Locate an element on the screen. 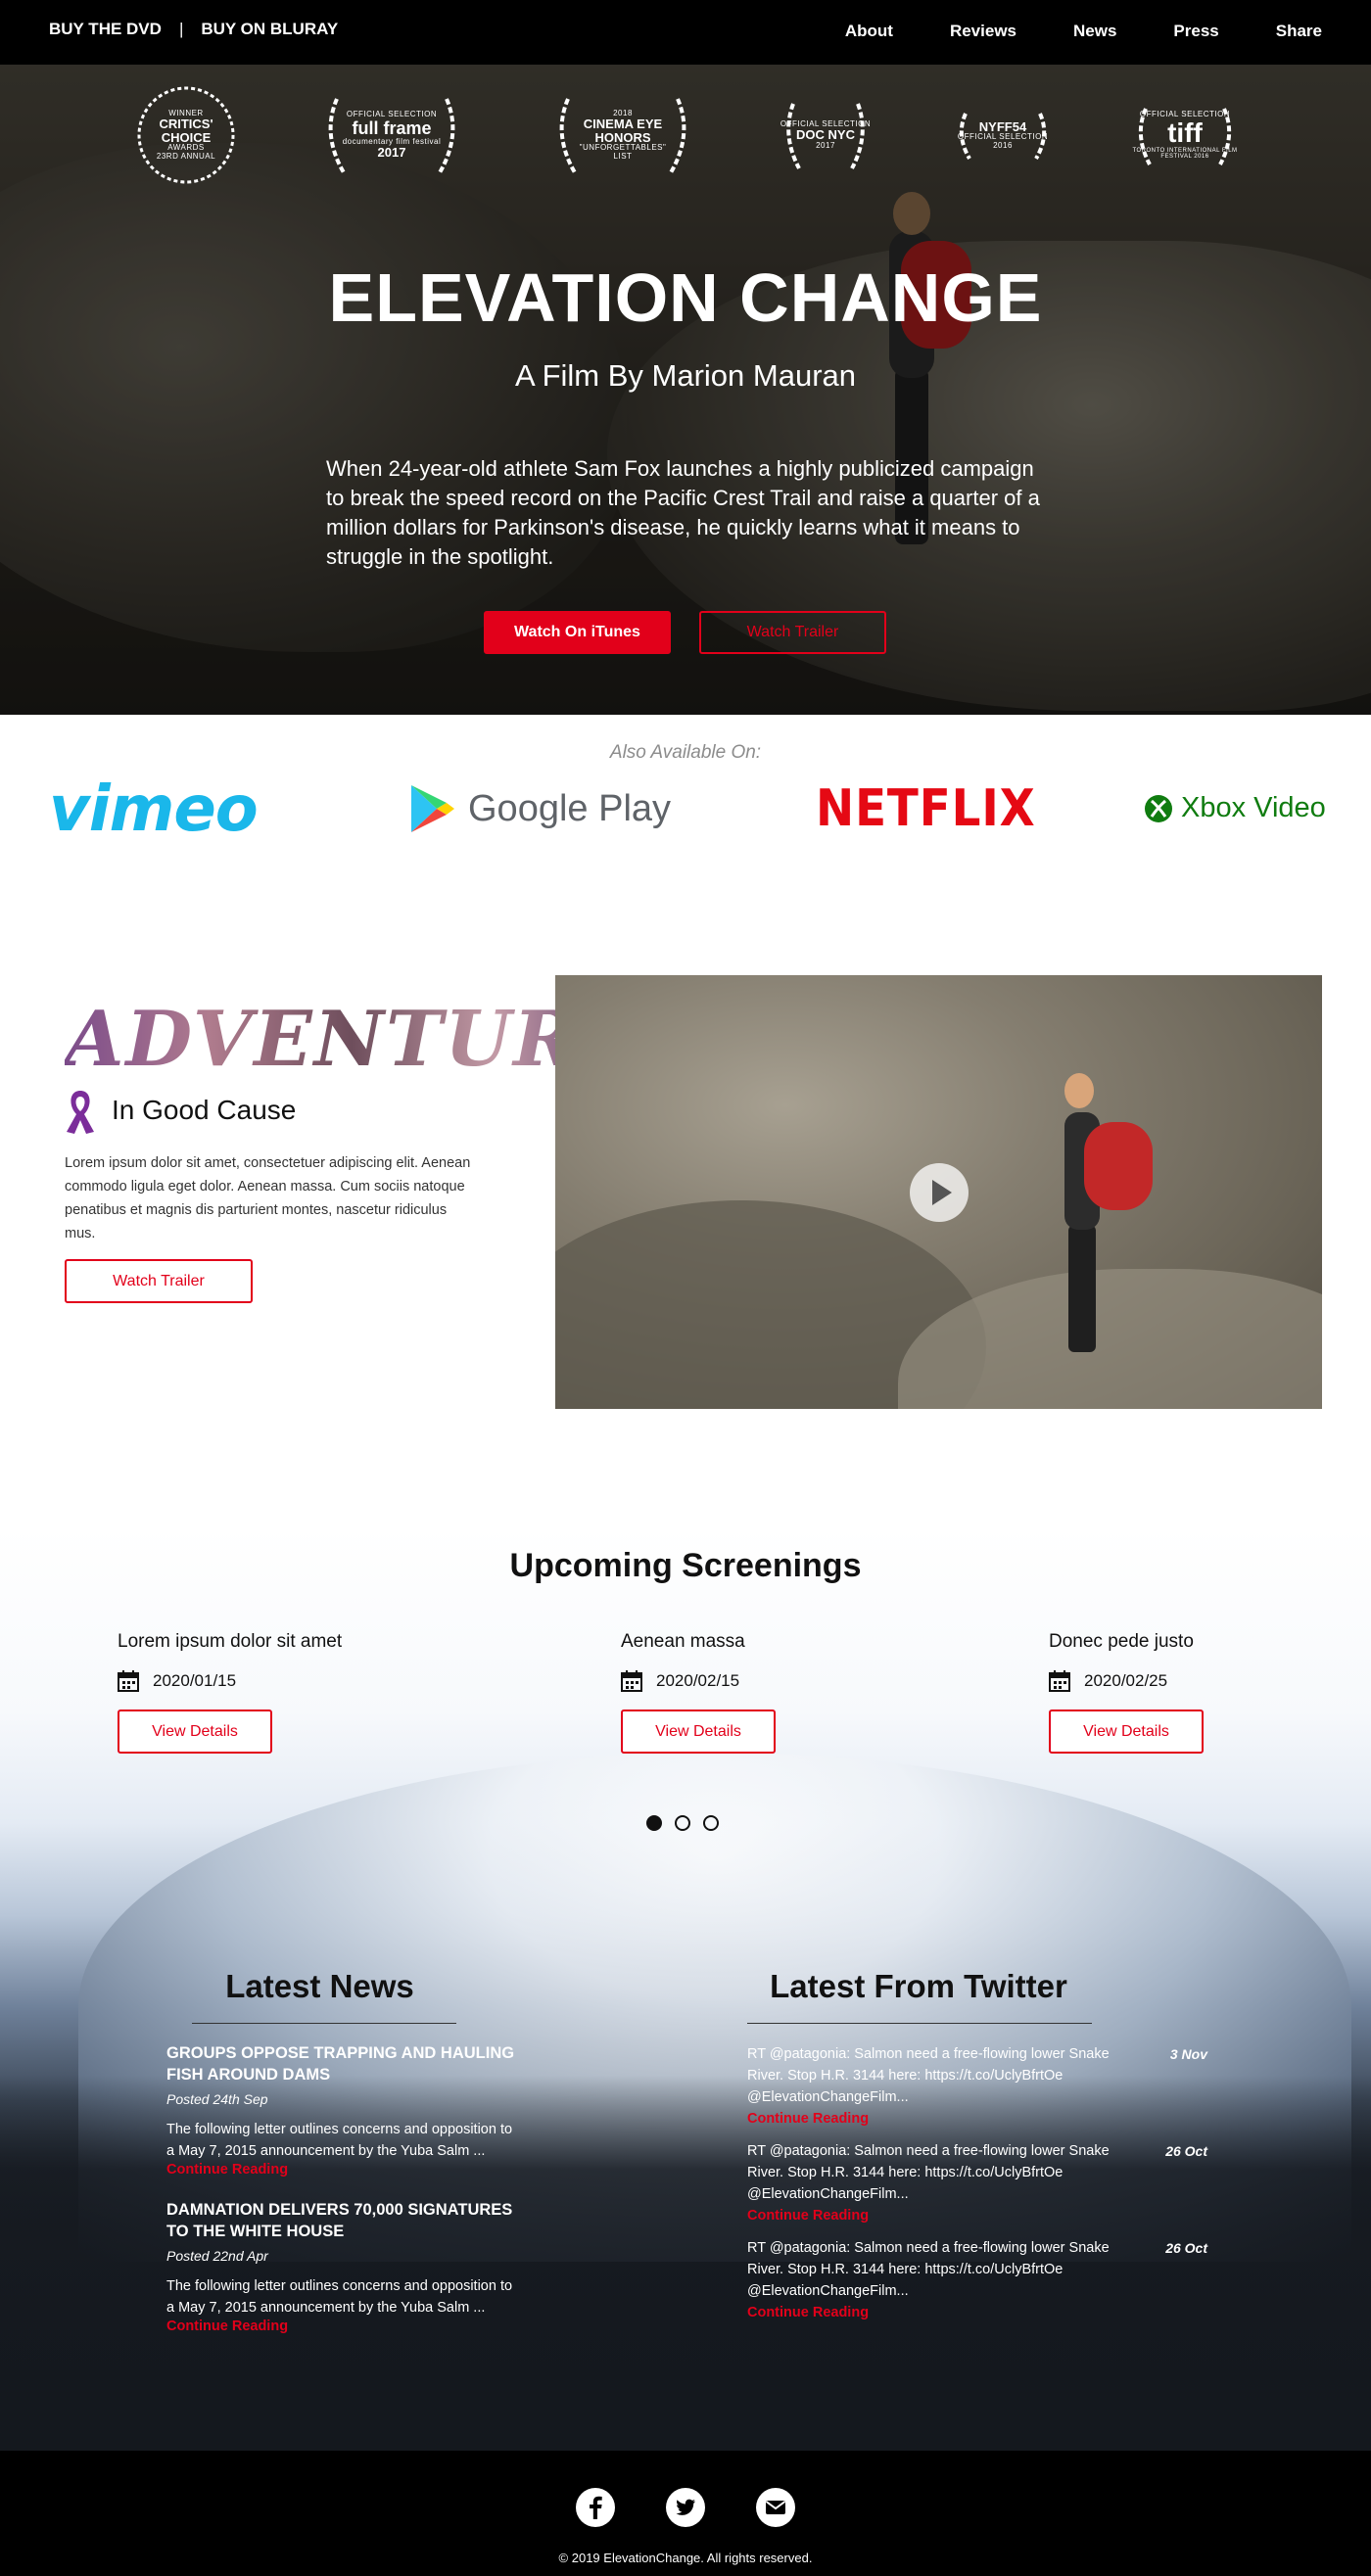 The height and width of the screenshot is (2576, 1371). nav-reviews: Reviews is located at coordinates (983, 31).